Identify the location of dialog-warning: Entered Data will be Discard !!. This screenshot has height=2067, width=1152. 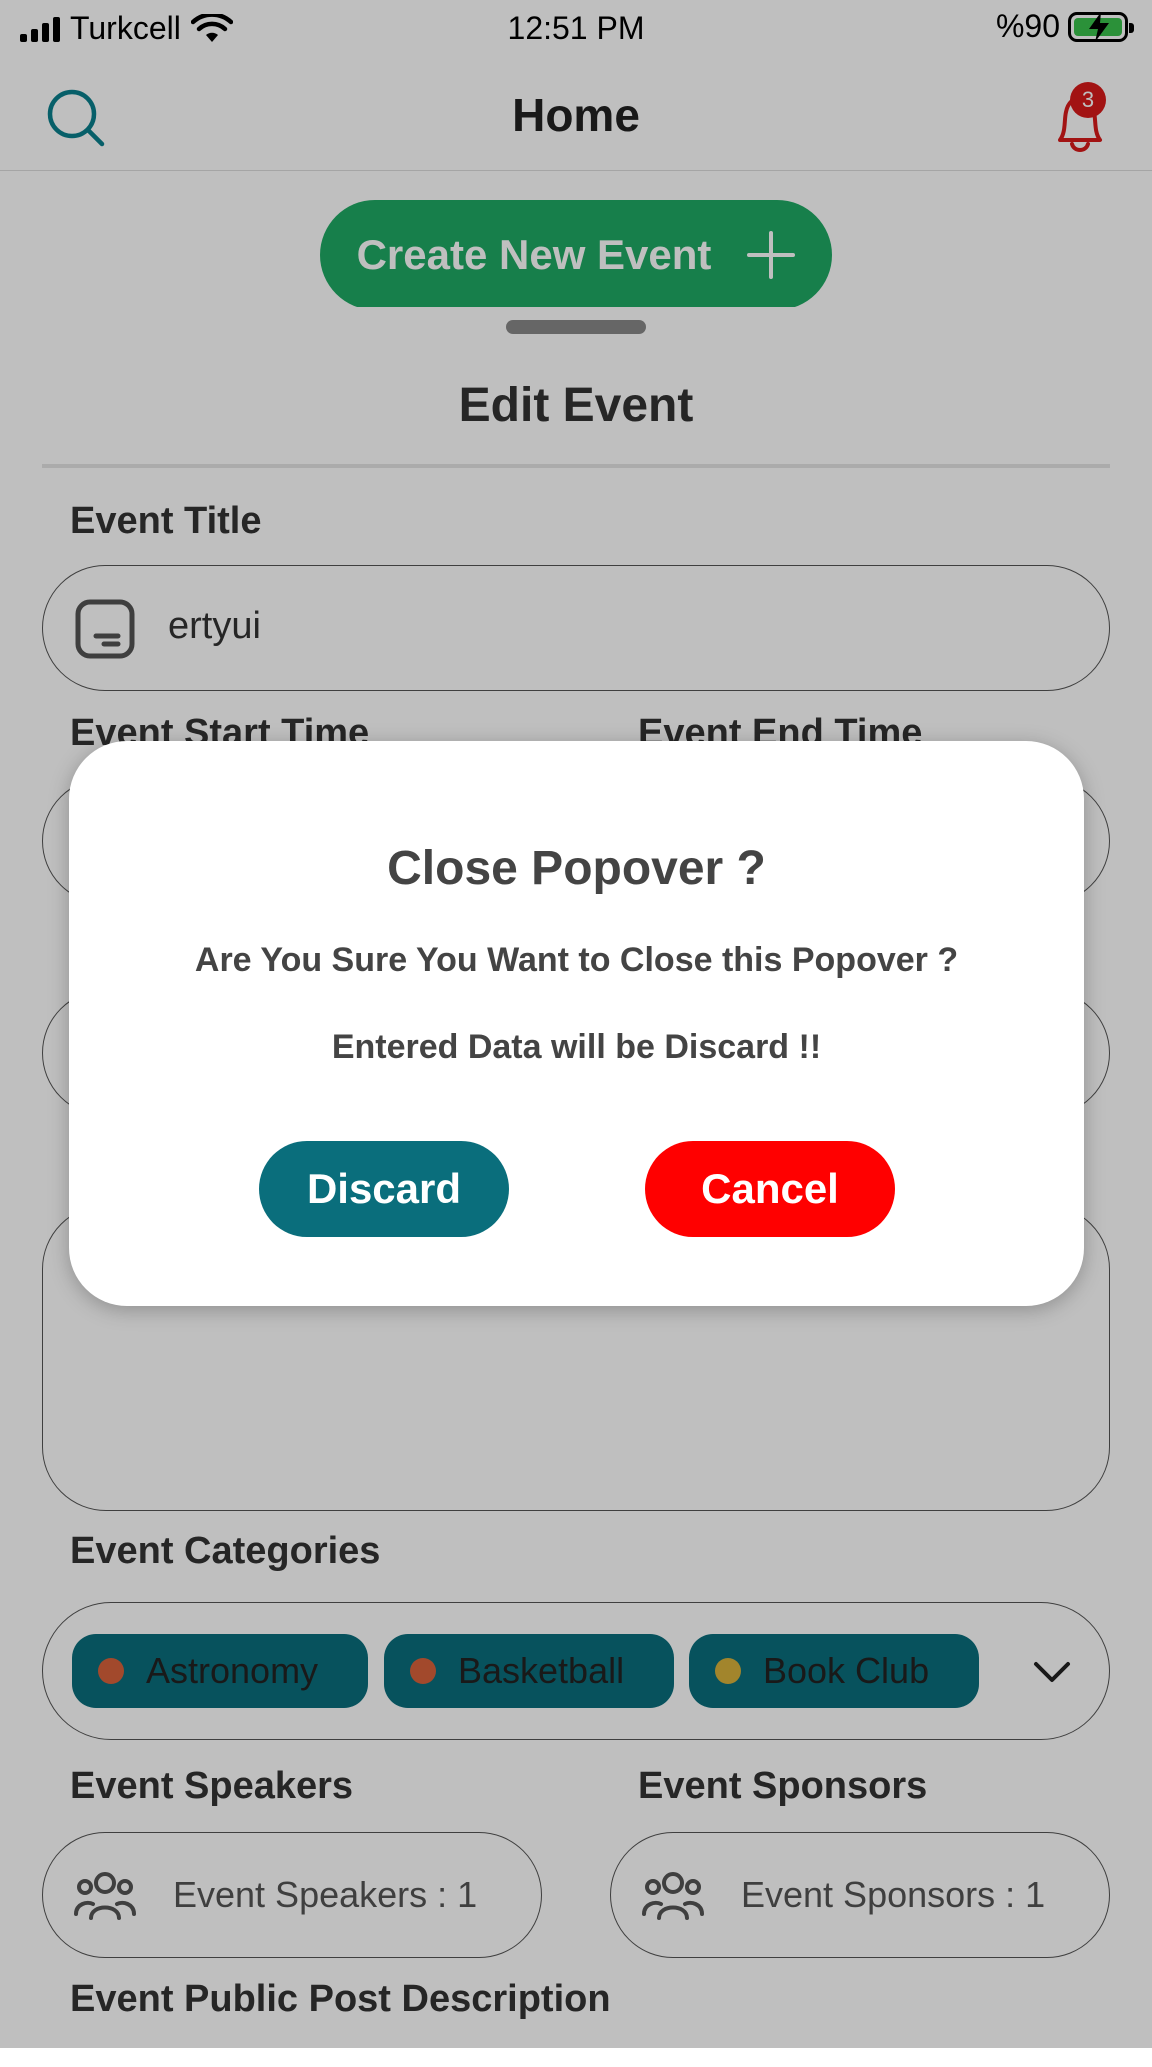
(576, 1047).